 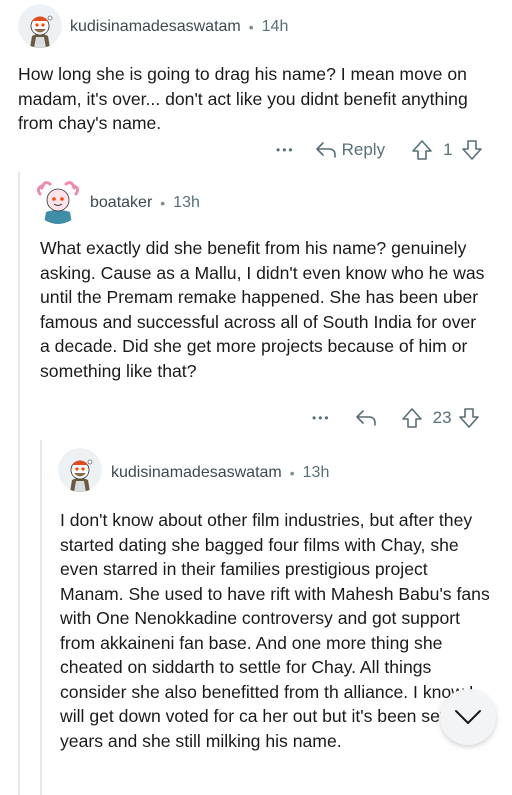 What do you see at coordinates (363, 149) in the screenshot?
I see `reply-label: Reply` at bounding box center [363, 149].